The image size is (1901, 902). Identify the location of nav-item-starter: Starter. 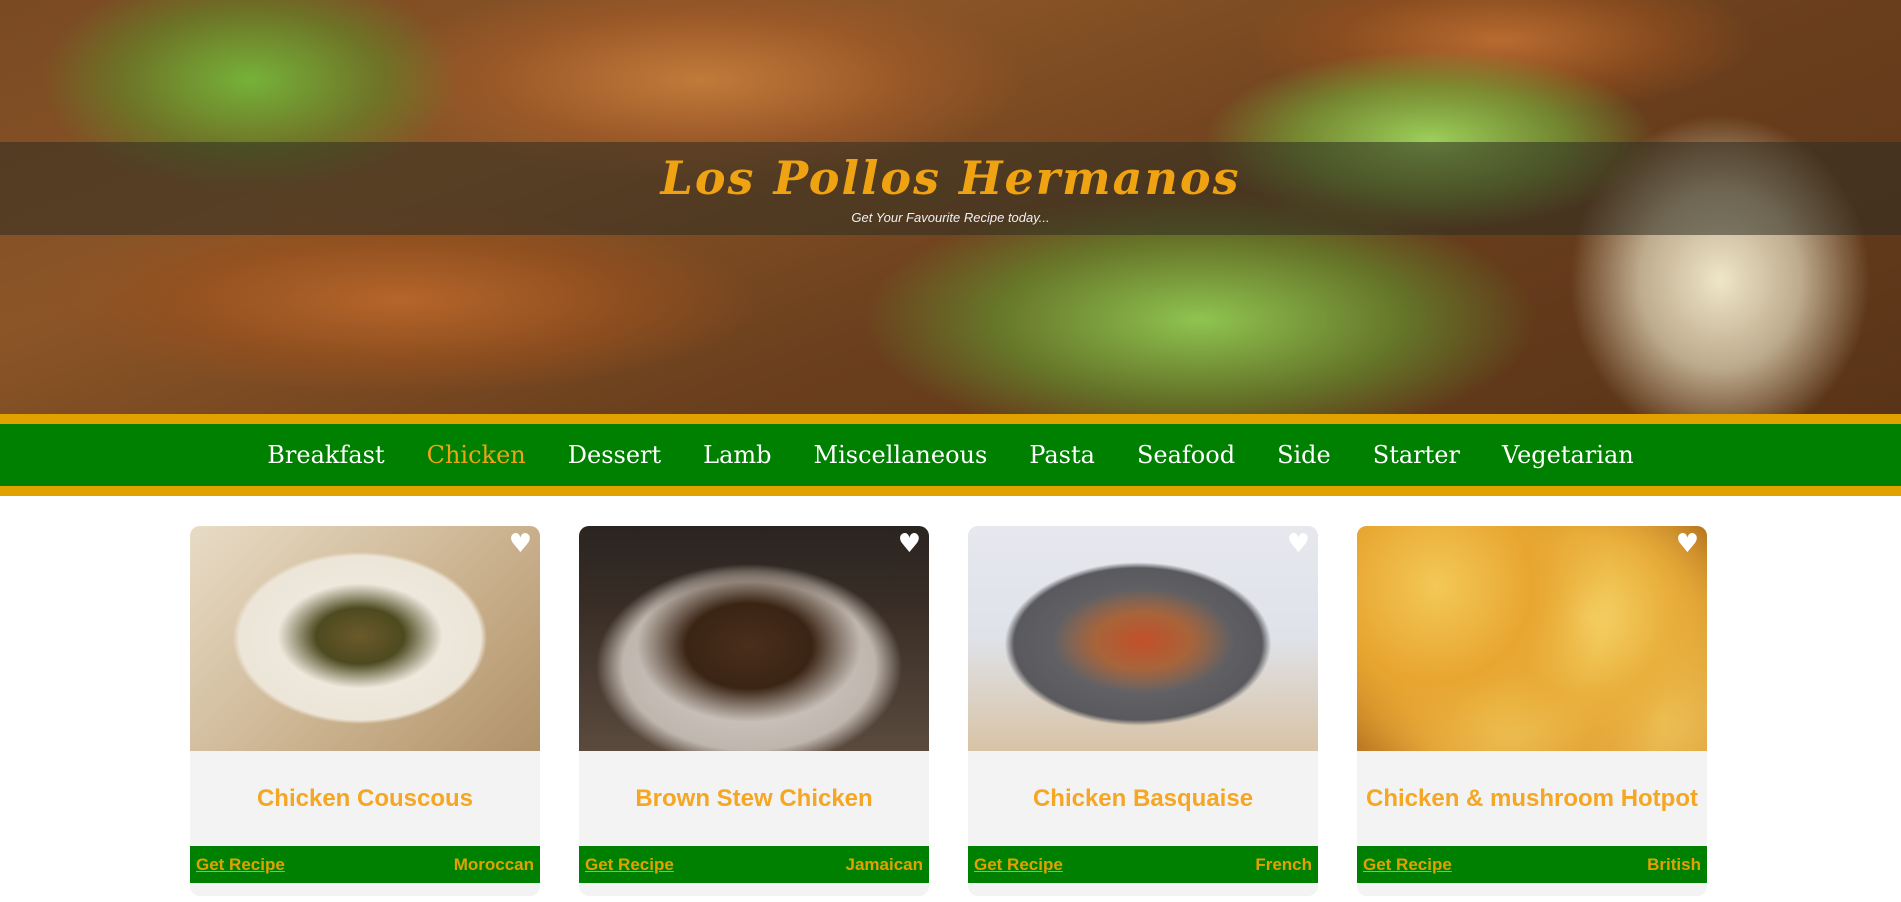
(1416, 455).